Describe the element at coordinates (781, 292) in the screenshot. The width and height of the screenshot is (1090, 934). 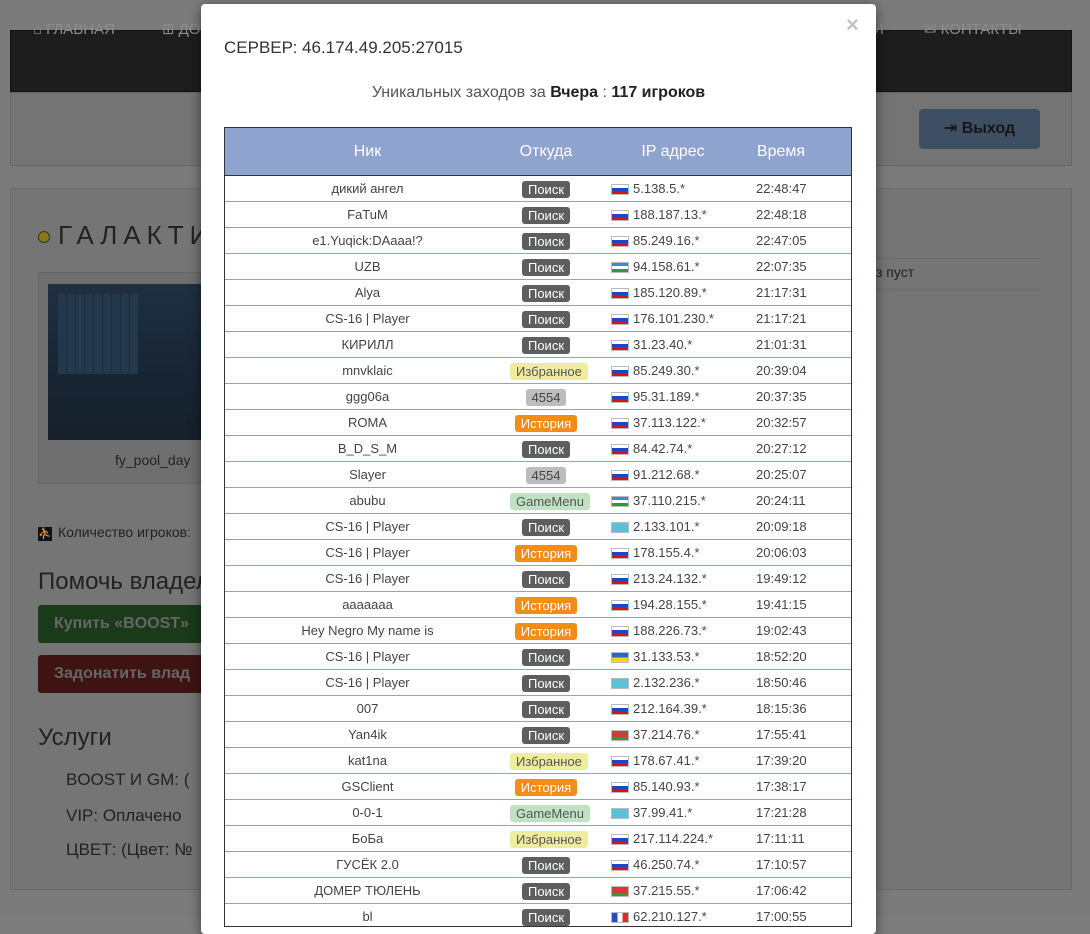
I see `visit-time: 21:17:31` at that location.